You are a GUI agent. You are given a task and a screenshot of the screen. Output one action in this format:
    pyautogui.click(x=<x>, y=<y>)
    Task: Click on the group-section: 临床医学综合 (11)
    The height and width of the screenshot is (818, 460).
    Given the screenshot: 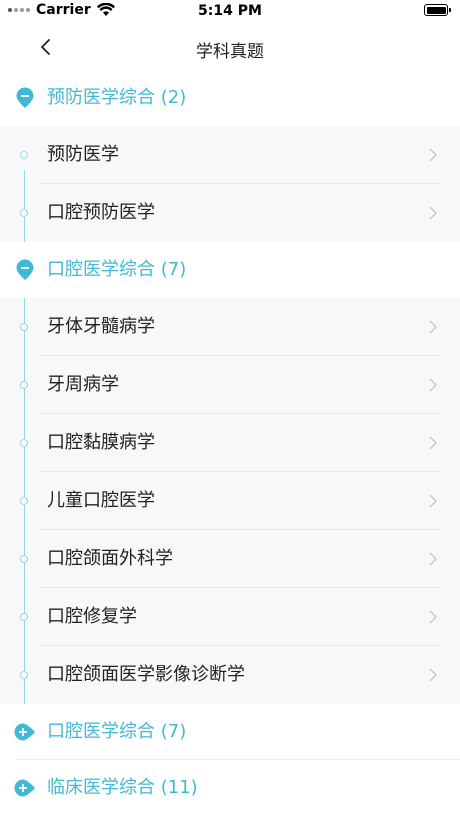 What is the action you would take?
    pyautogui.click(x=230, y=788)
    